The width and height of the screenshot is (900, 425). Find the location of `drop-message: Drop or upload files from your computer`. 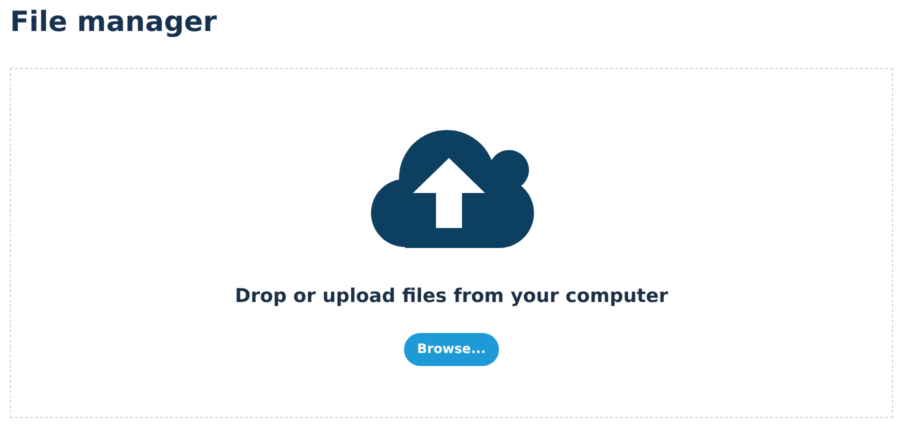

drop-message: Drop or upload files from your computer is located at coordinates (451, 296).